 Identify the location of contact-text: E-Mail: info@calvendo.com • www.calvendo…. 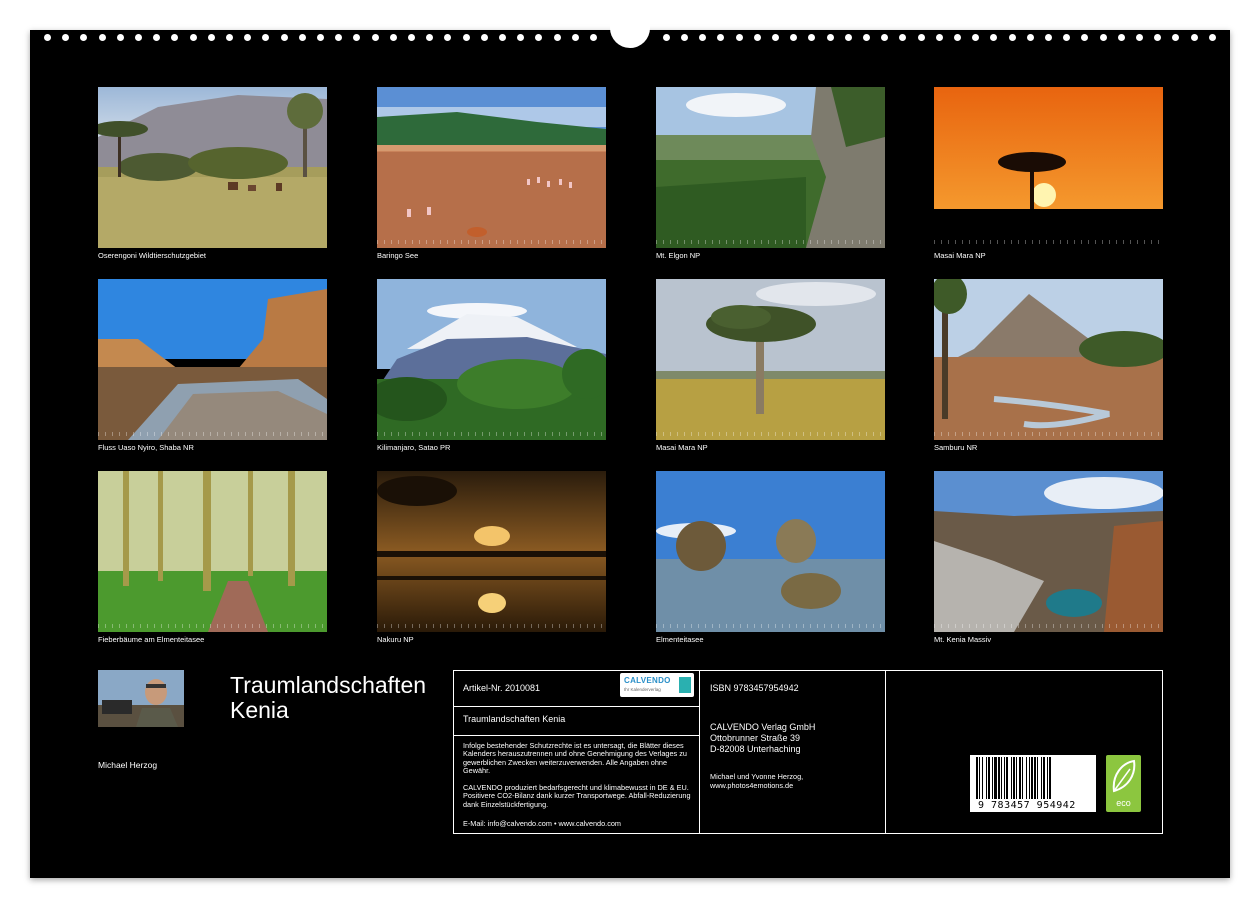
(542, 823).